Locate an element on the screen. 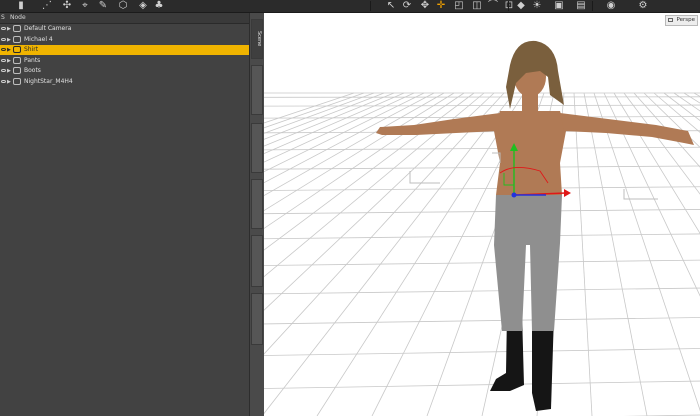 The image size is (700, 416). gizmo-center is located at coordinates (514, 195).